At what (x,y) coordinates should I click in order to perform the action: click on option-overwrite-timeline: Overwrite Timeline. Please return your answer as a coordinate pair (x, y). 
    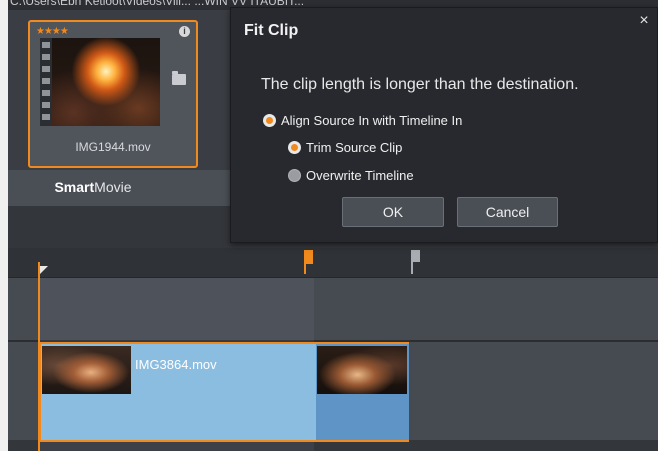
    Looking at the image, I should click on (351, 175).